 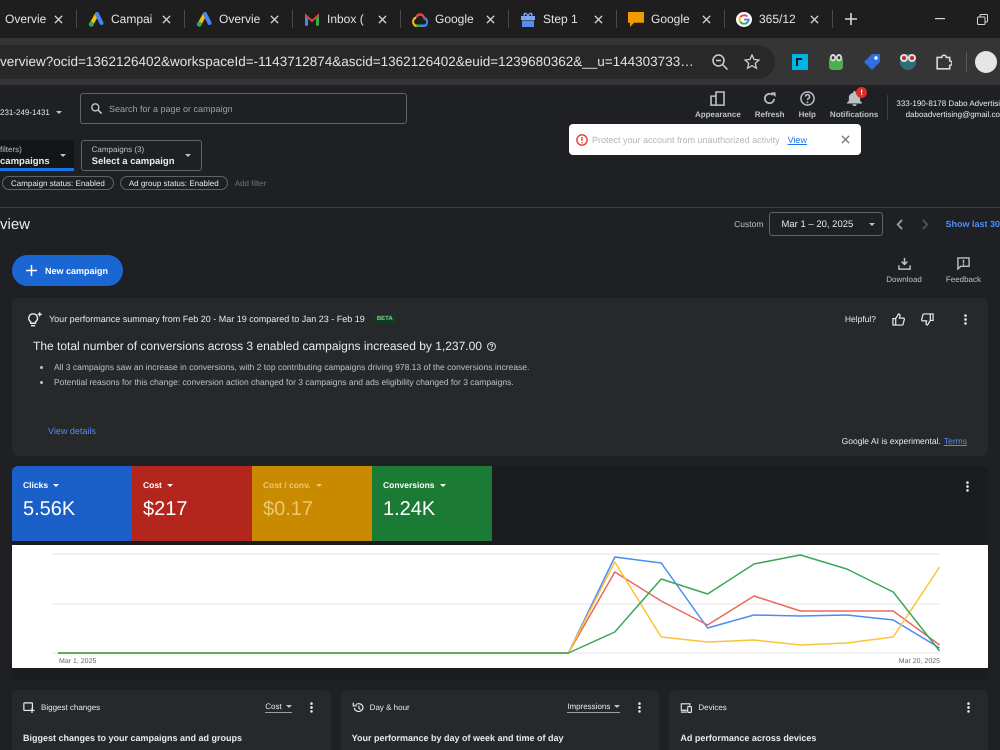 I want to click on metric-value: 5.56K, so click(x=49, y=509).